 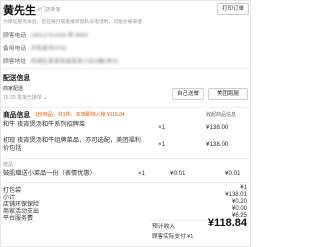 What do you see at coordinates (15, 36) in the screenshot?
I see `phone-label: 顾客电话` at bounding box center [15, 36].